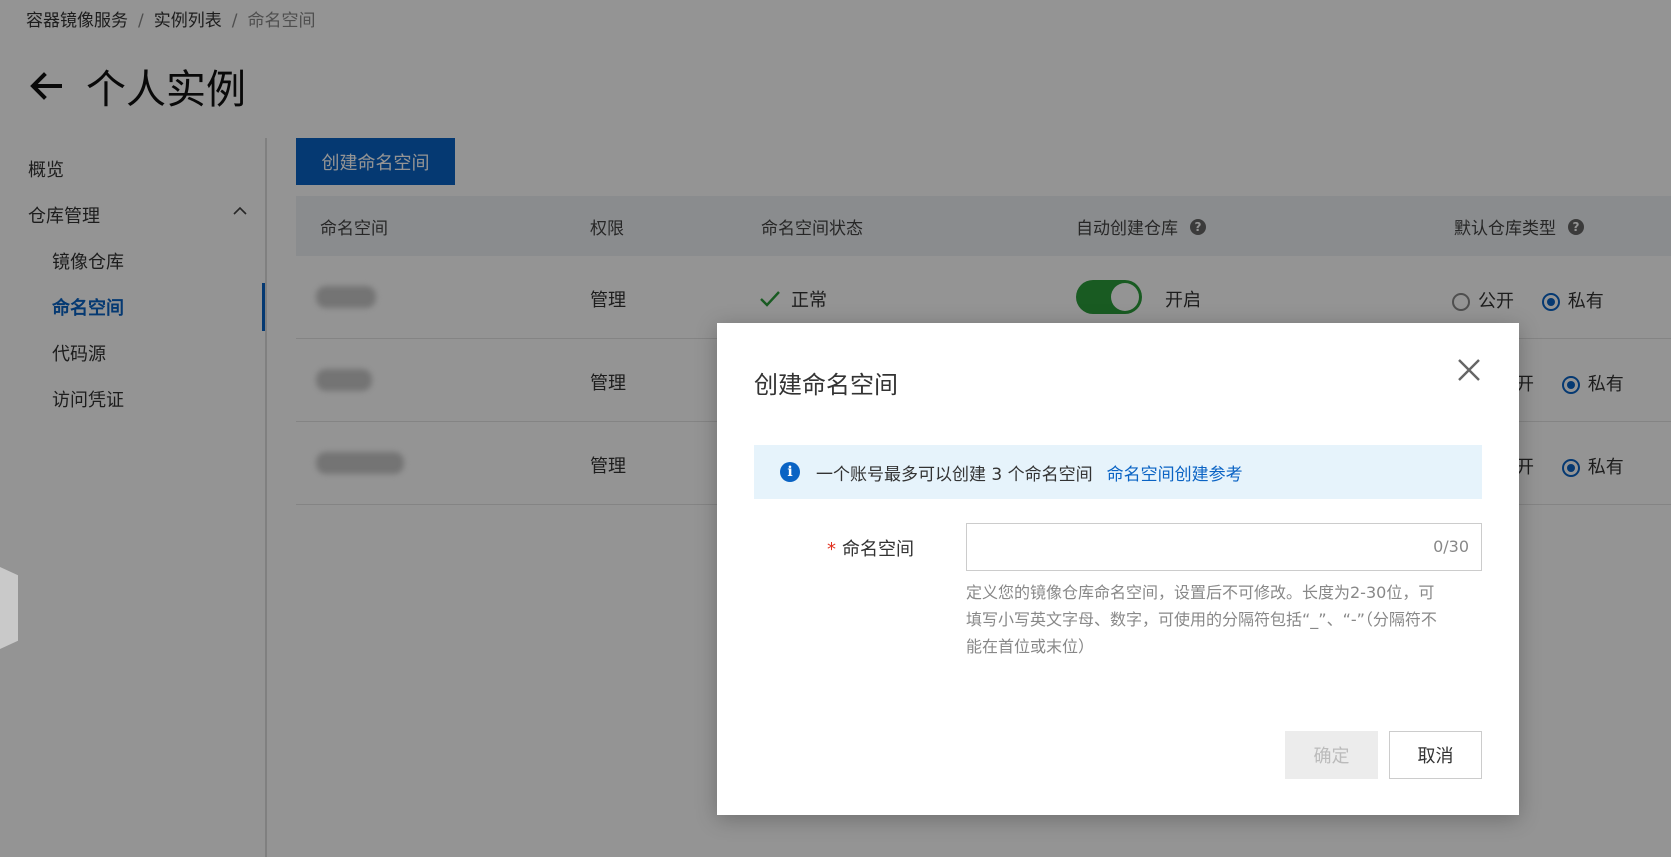 The height and width of the screenshot is (857, 1671). What do you see at coordinates (9, 608) in the screenshot?
I see `side-panel-handle` at bounding box center [9, 608].